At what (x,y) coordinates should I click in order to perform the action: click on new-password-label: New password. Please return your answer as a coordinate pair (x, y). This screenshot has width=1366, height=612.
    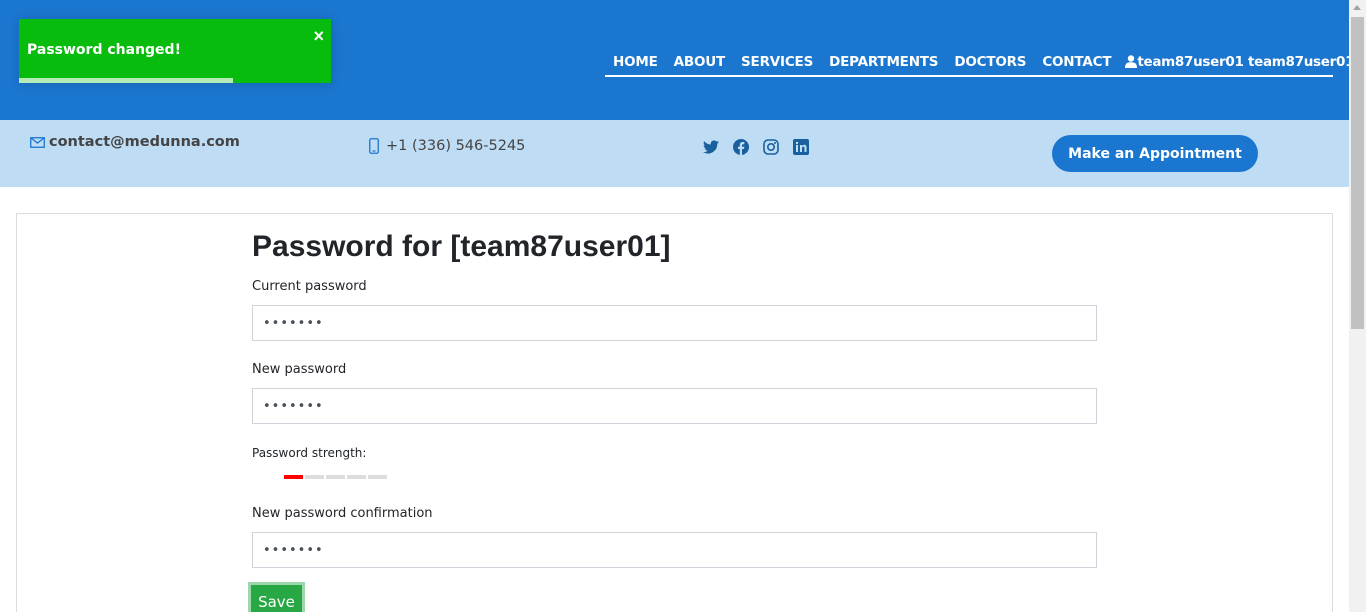
    Looking at the image, I should click on (299, 369).